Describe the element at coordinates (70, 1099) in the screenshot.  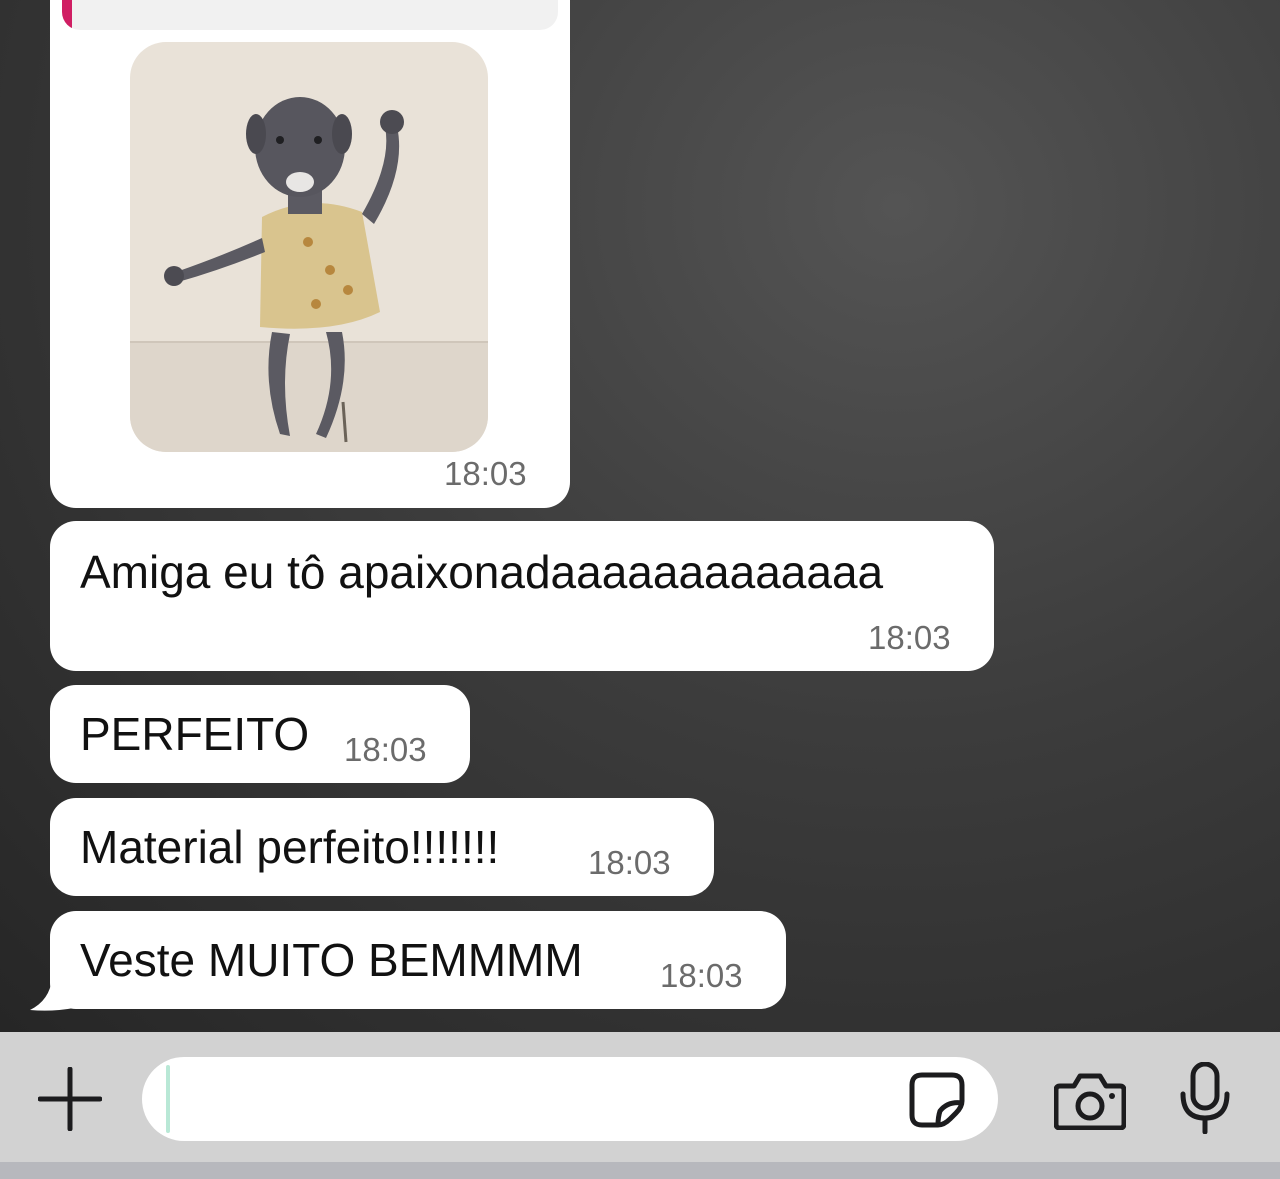
I see `plus-icon` at that location.